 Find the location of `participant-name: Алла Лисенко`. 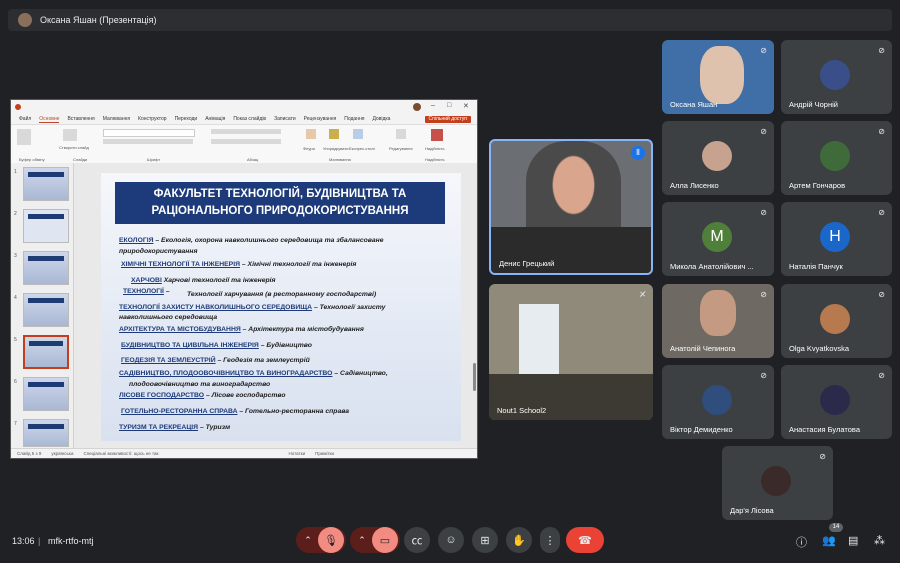

participant-name: Алла Лисенко is located at coordinates (694, 185).